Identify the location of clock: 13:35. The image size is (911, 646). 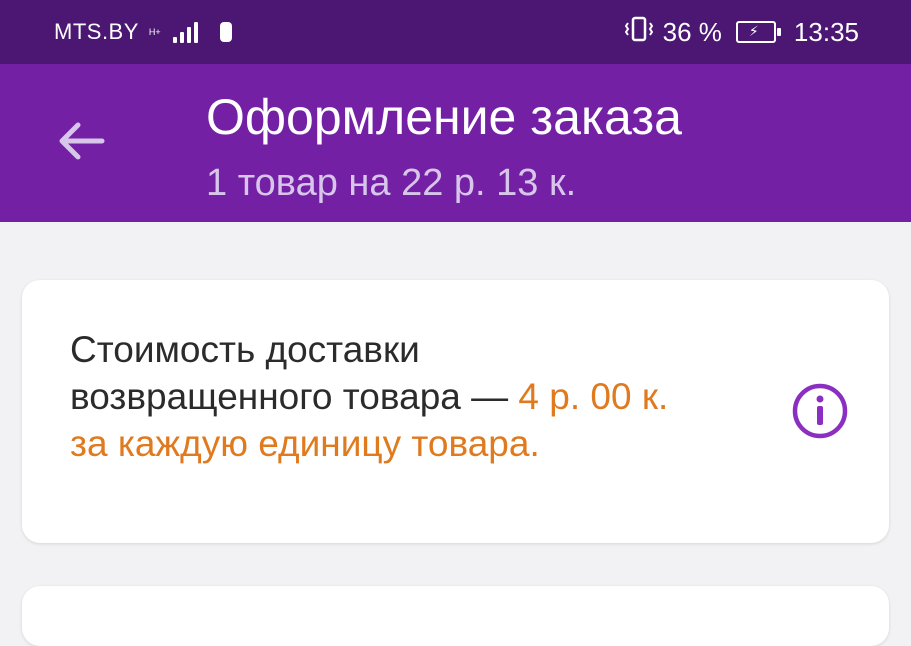
(826, 31).